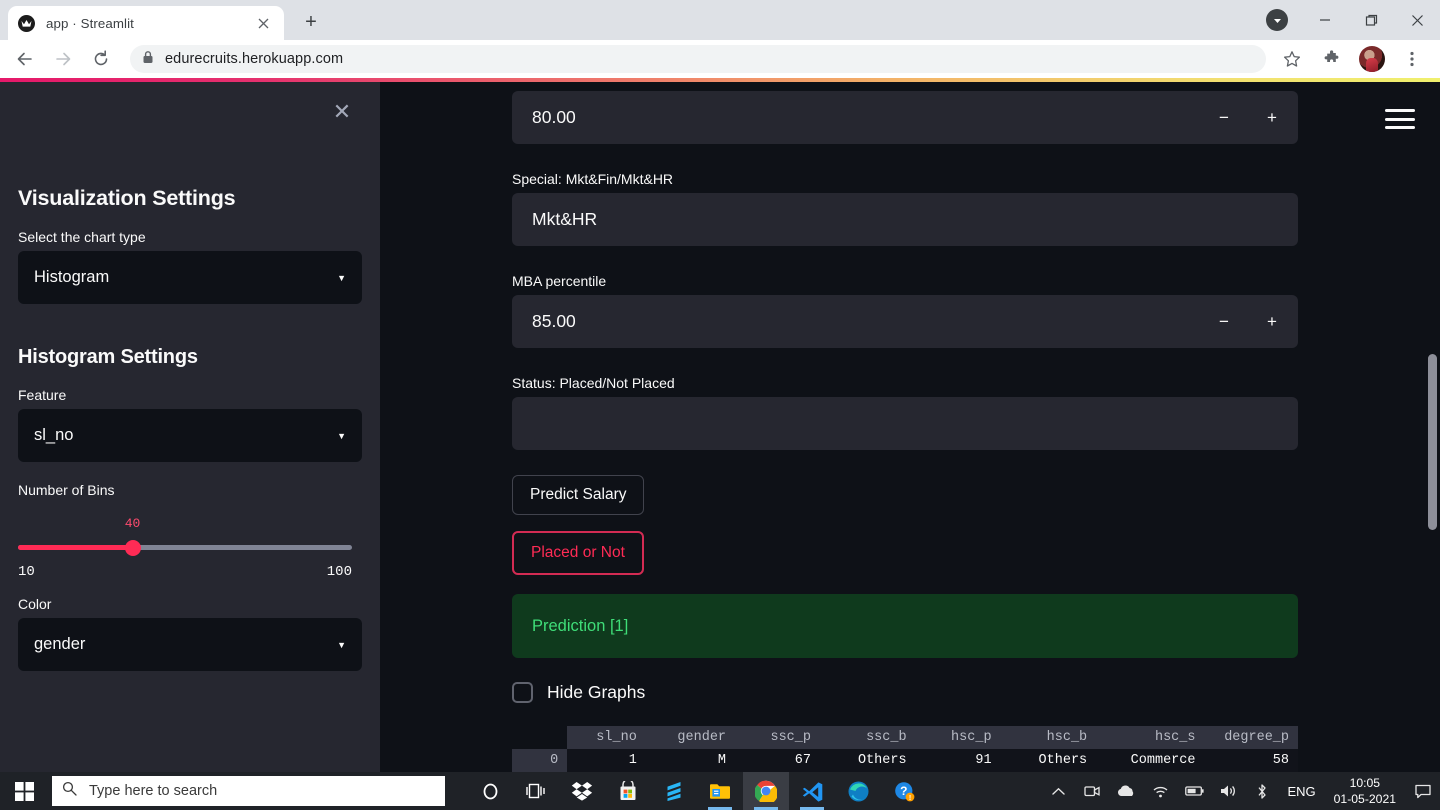 This screenshot has height=810, width=1440. I want to click on task-view-icon, so click(536, 791).